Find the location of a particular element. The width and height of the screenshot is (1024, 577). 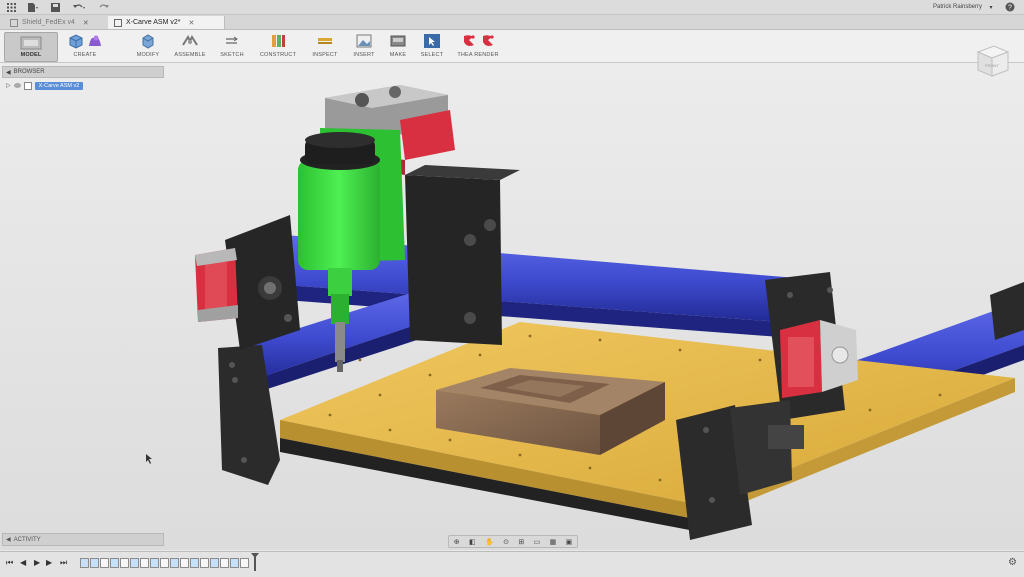

make-group: MAKE is located at coordinates (398, 46).